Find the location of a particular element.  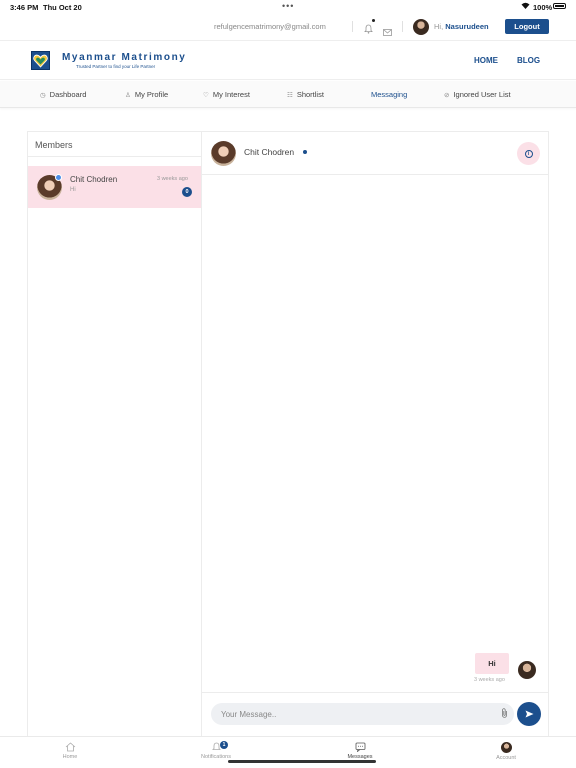

menu-item-ignored-user-list: ⊘ Ignored User List is located at coordinates (477, 94).